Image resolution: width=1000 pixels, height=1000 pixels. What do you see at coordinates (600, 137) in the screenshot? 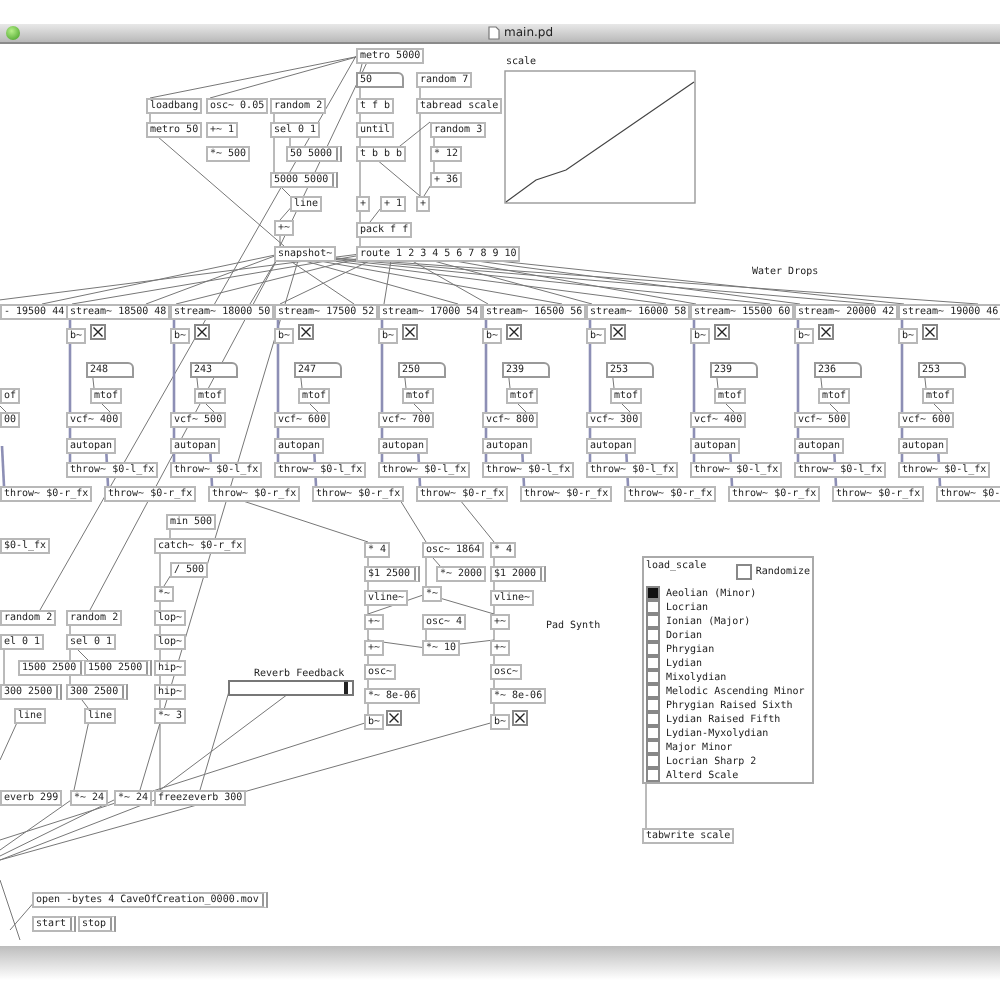
I see `array-graph` at bounding box center [600, 137].